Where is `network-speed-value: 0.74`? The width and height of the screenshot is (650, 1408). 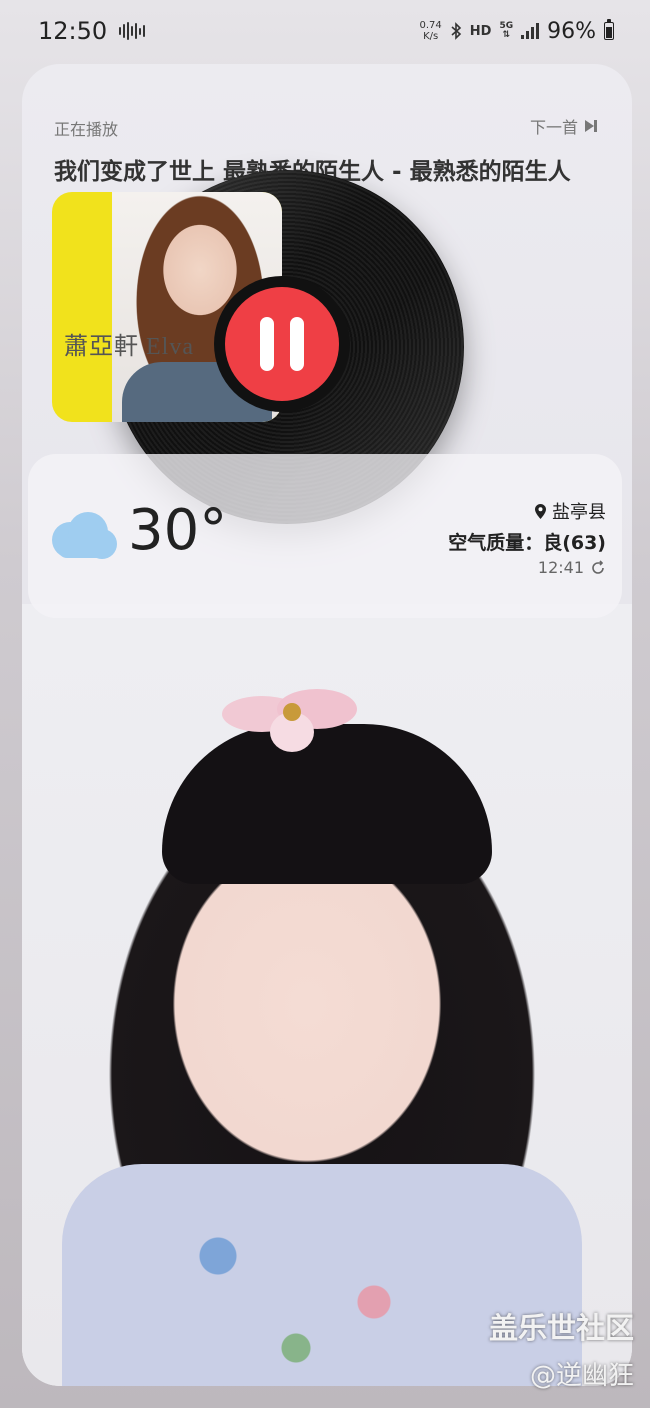
network-speed-value: 0.74 is located at coordinates (430, 25).